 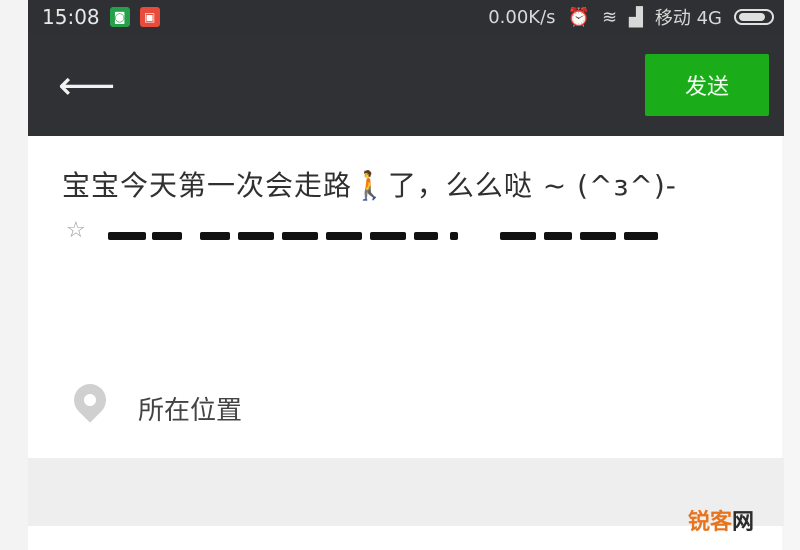 I want to click on page-margin-left, so click(x=14, y=275).